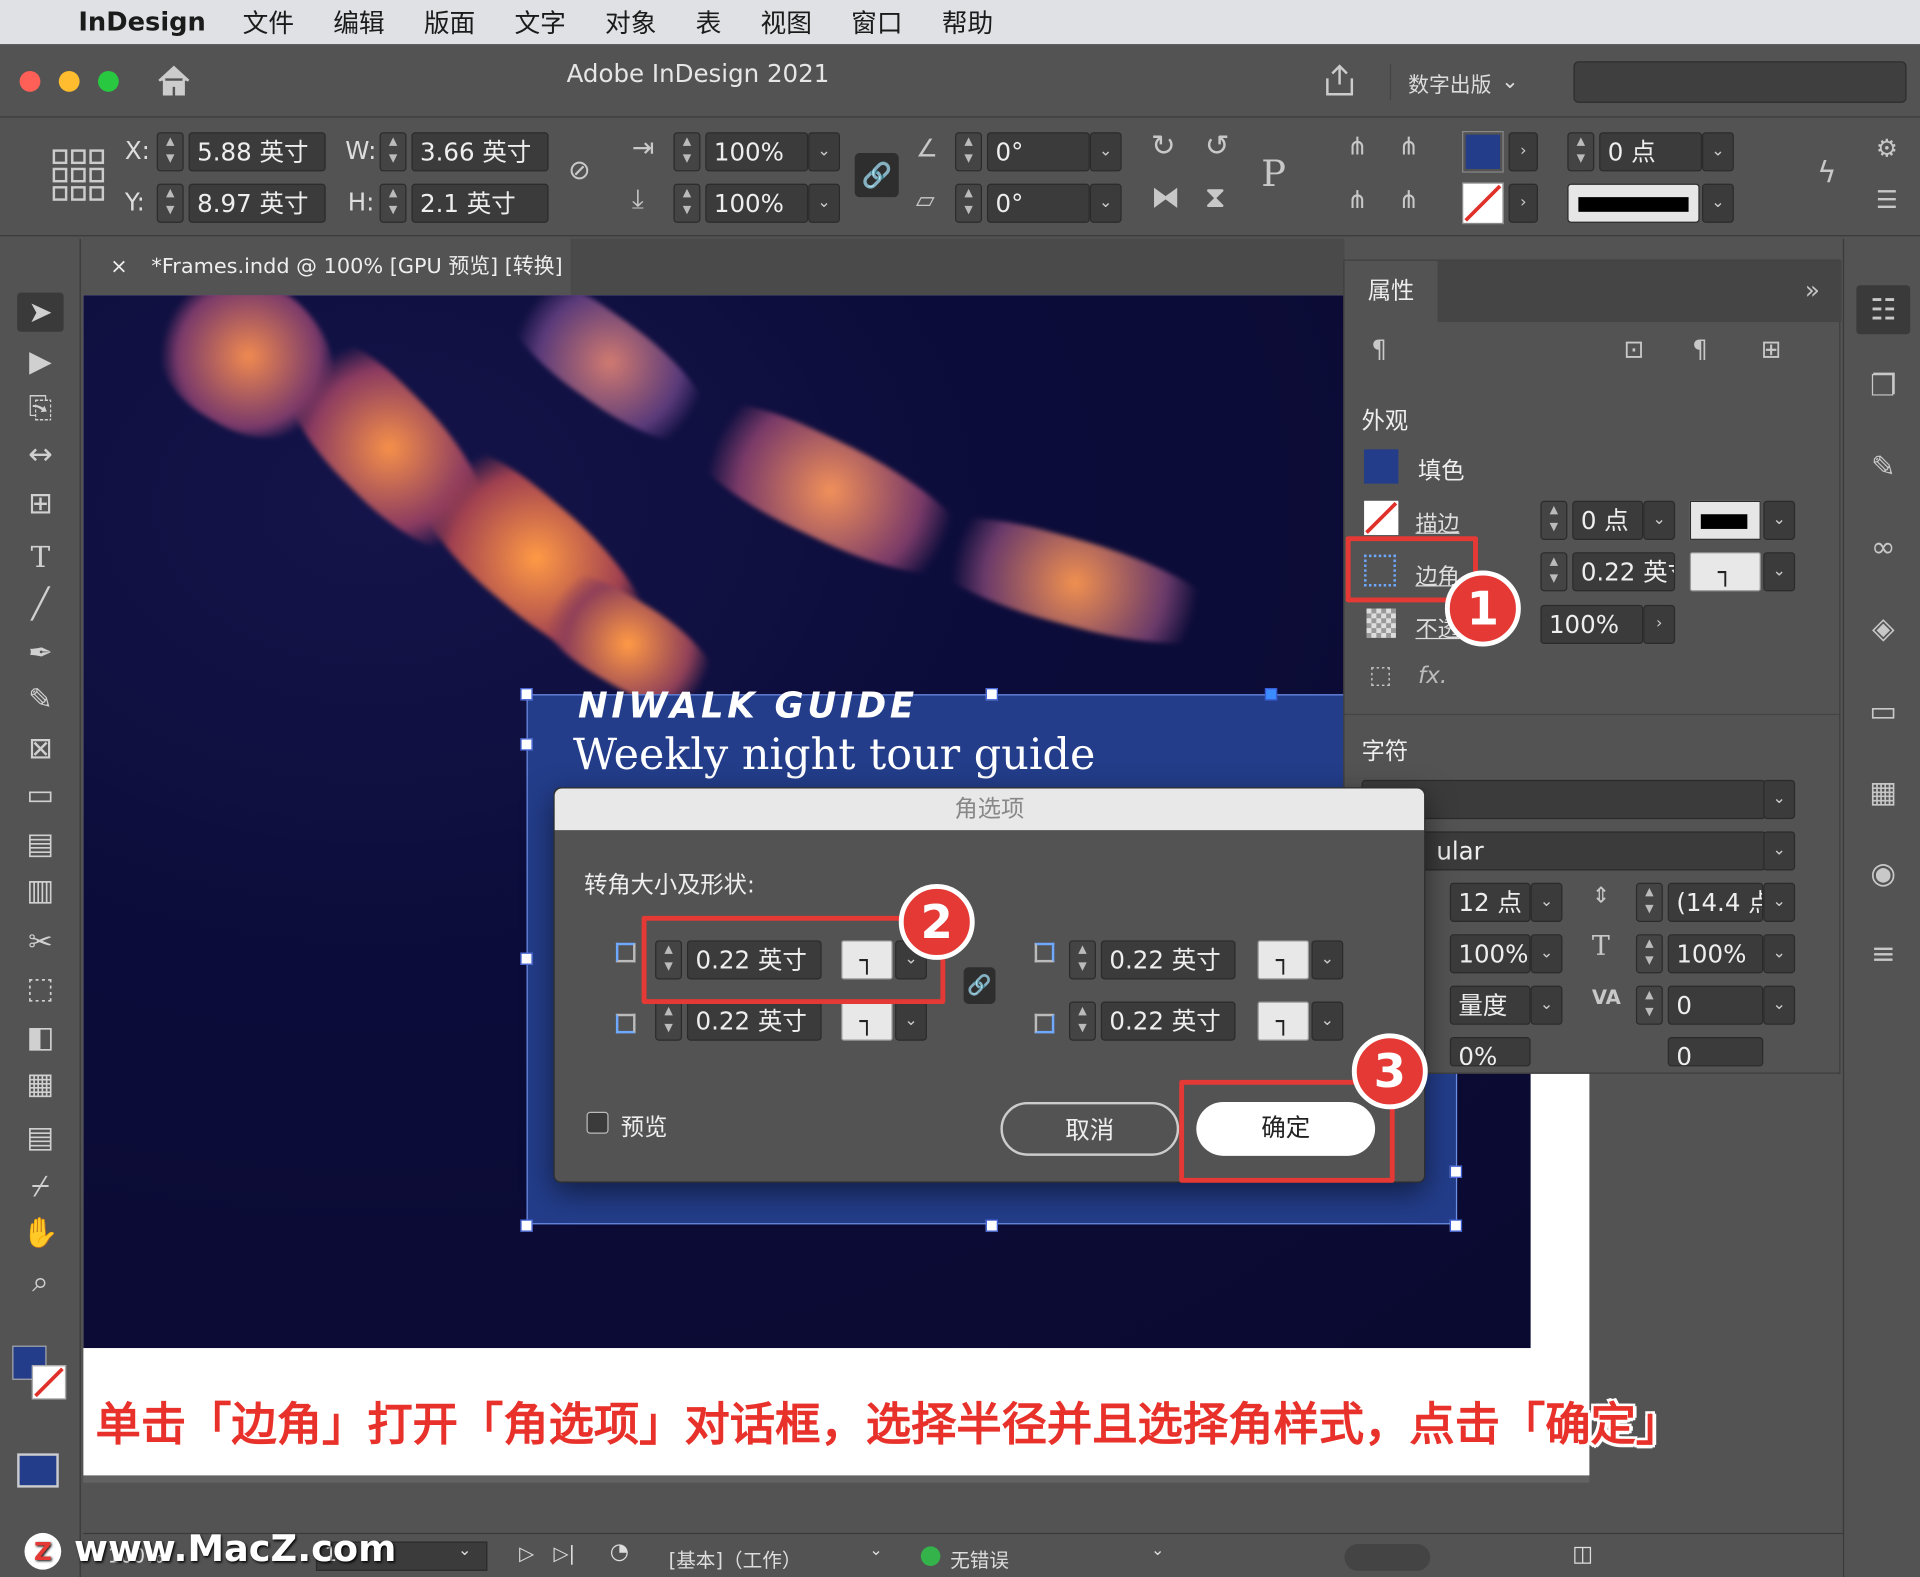 This screenshot has width=1920, height=1577. Describe the element at coordinates (1038, 203) in the screenshot. I see `shear-field: 0°` at that location.